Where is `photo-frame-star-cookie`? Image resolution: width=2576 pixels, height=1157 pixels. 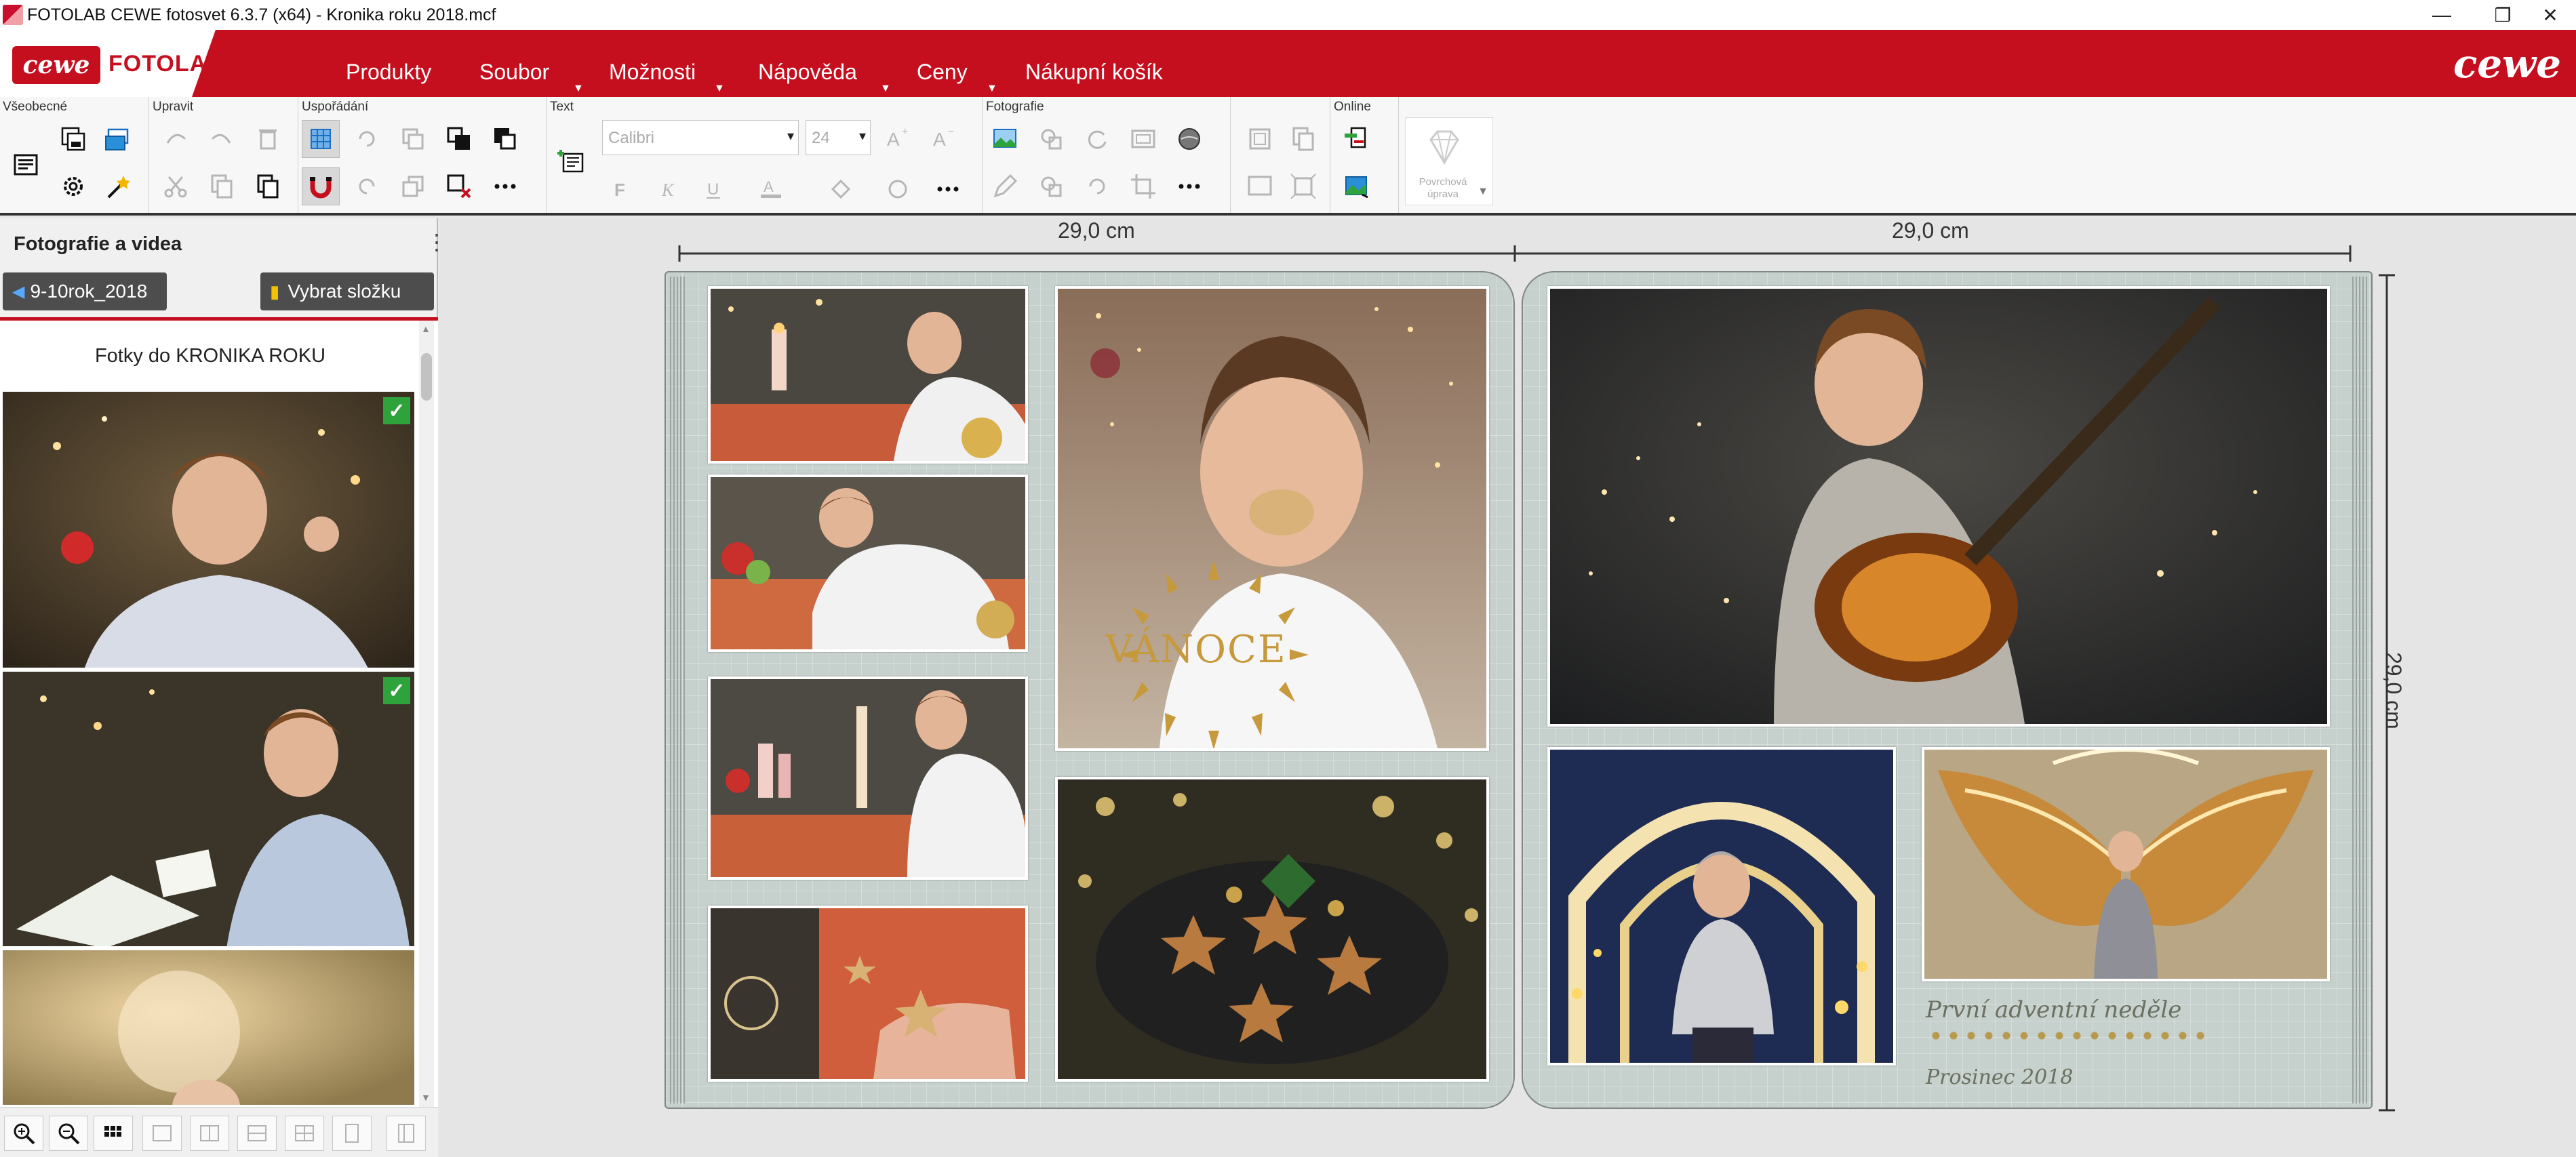 photo-frame-star-cookie is located at coordinates (868, 994).